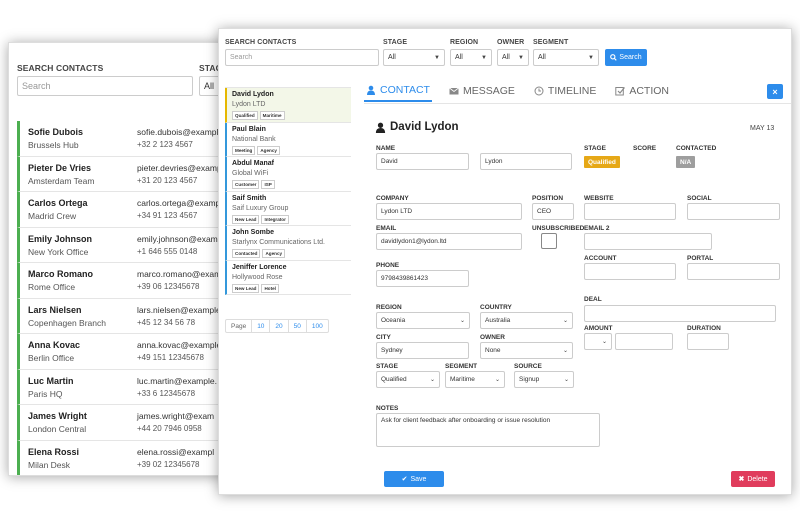 This screenshot has height=521, width=800. I want to click on region-label: REGION, so click(389, 307).